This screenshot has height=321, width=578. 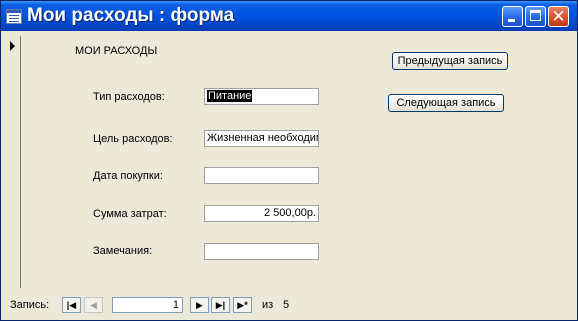 I want to click on last-record-button: ▶|, so click(x=220, y=305).